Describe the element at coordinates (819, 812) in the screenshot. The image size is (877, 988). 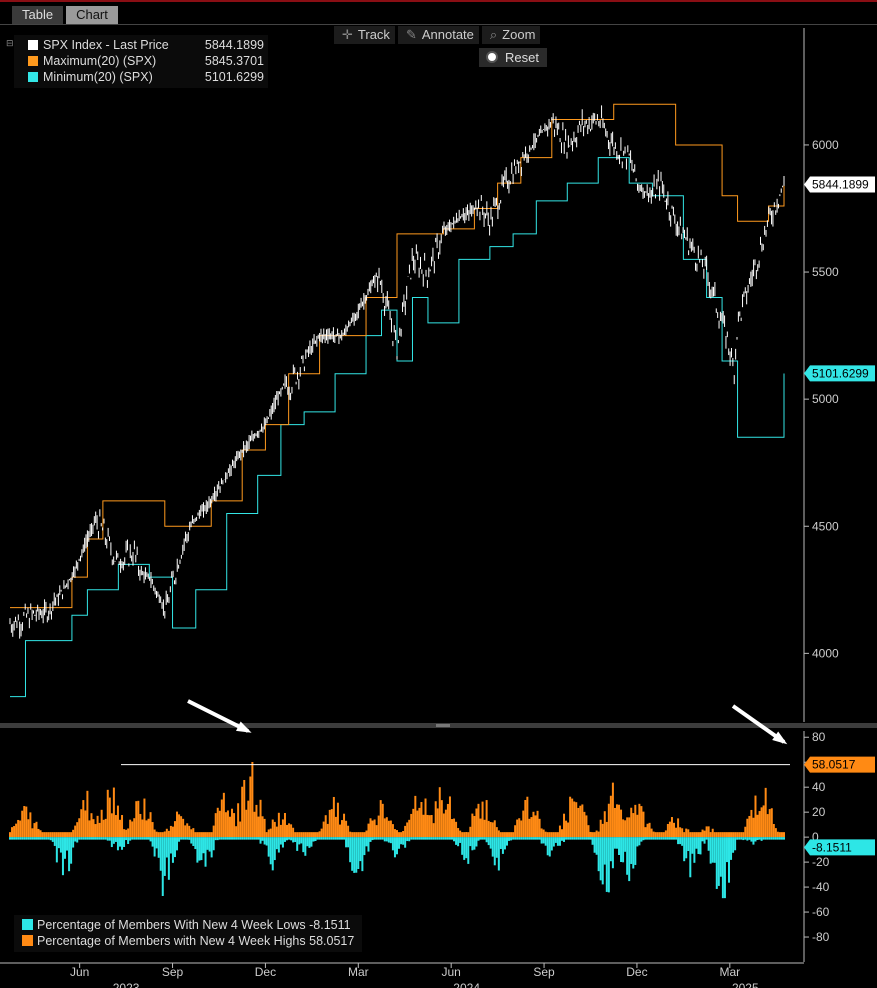
I see `y-tick-label: 20` at that location.